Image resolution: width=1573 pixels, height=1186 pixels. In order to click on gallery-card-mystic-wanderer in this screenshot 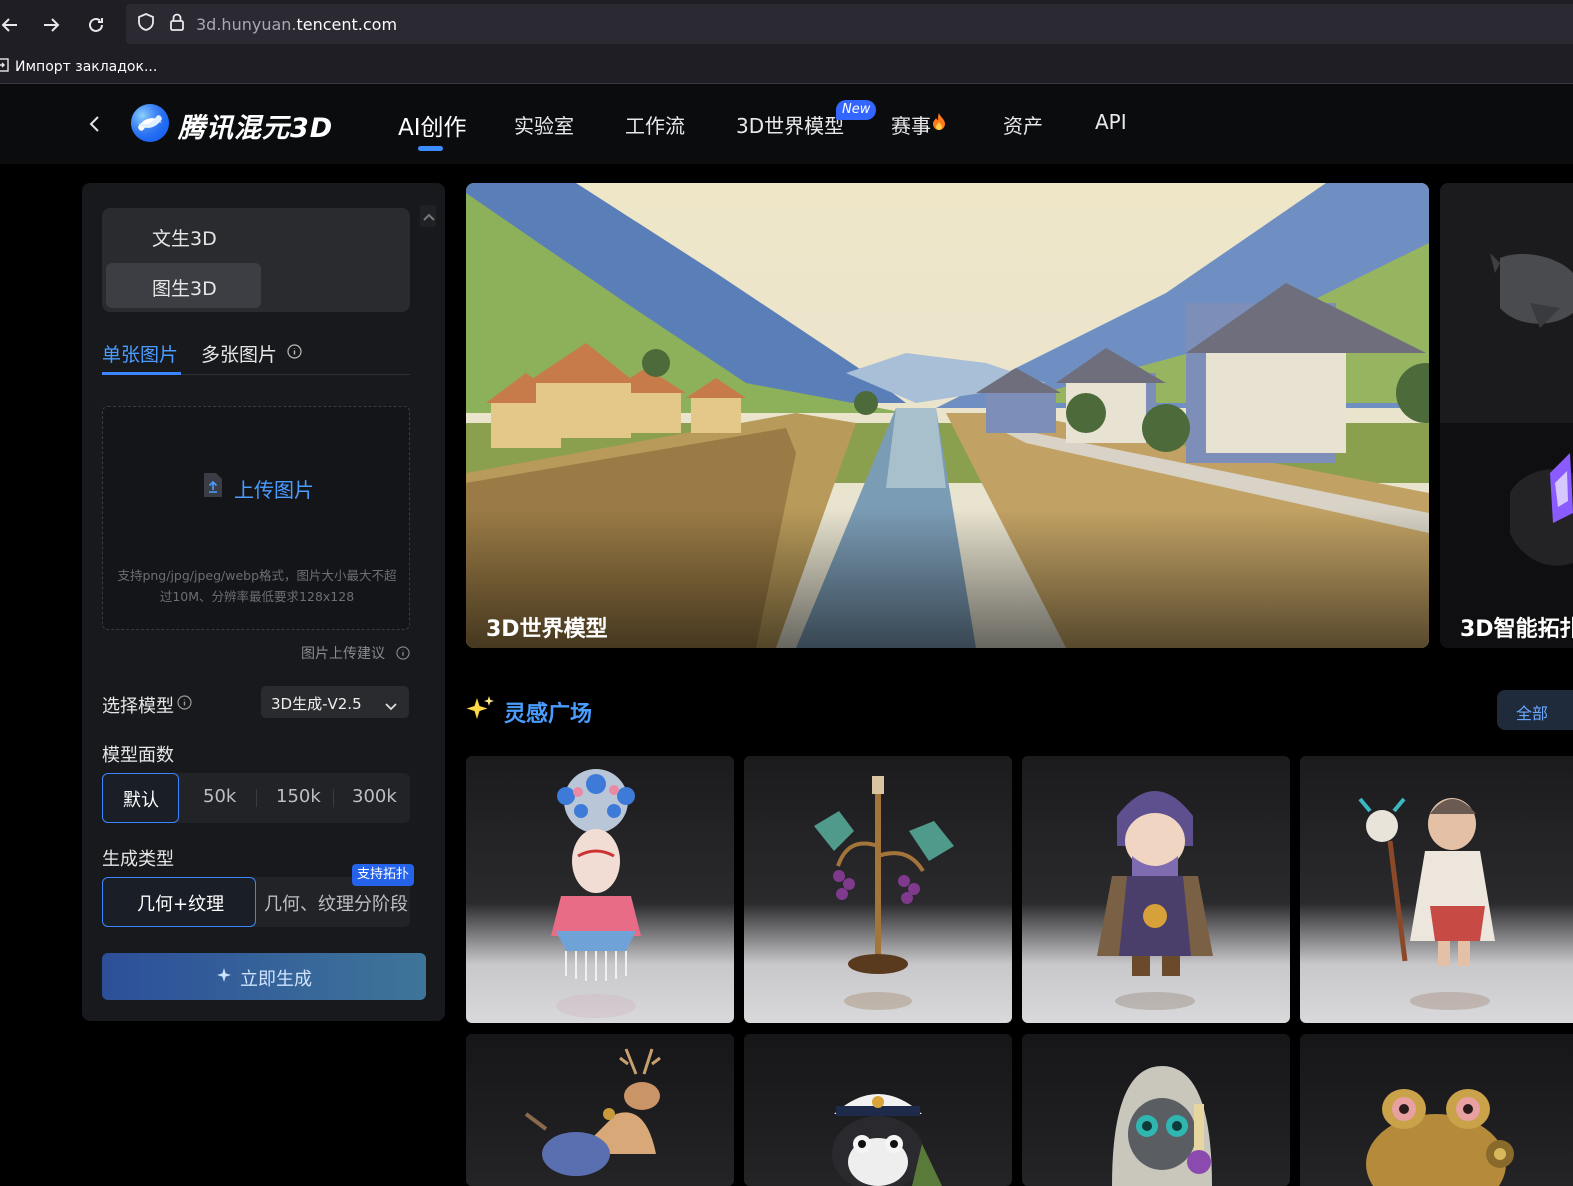, I will do `click(1156, 889)`.